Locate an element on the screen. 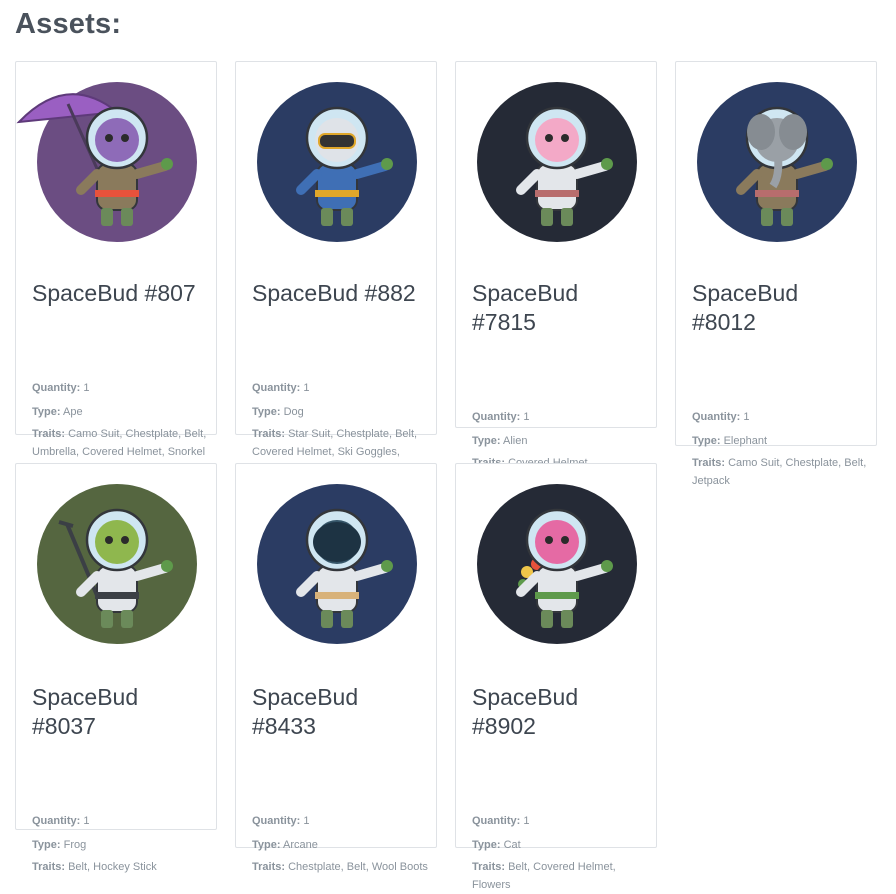 The width and height of the screenshot is (896, 894). asset-name: SpaceBud #807 is located at coordinates (119, 293).